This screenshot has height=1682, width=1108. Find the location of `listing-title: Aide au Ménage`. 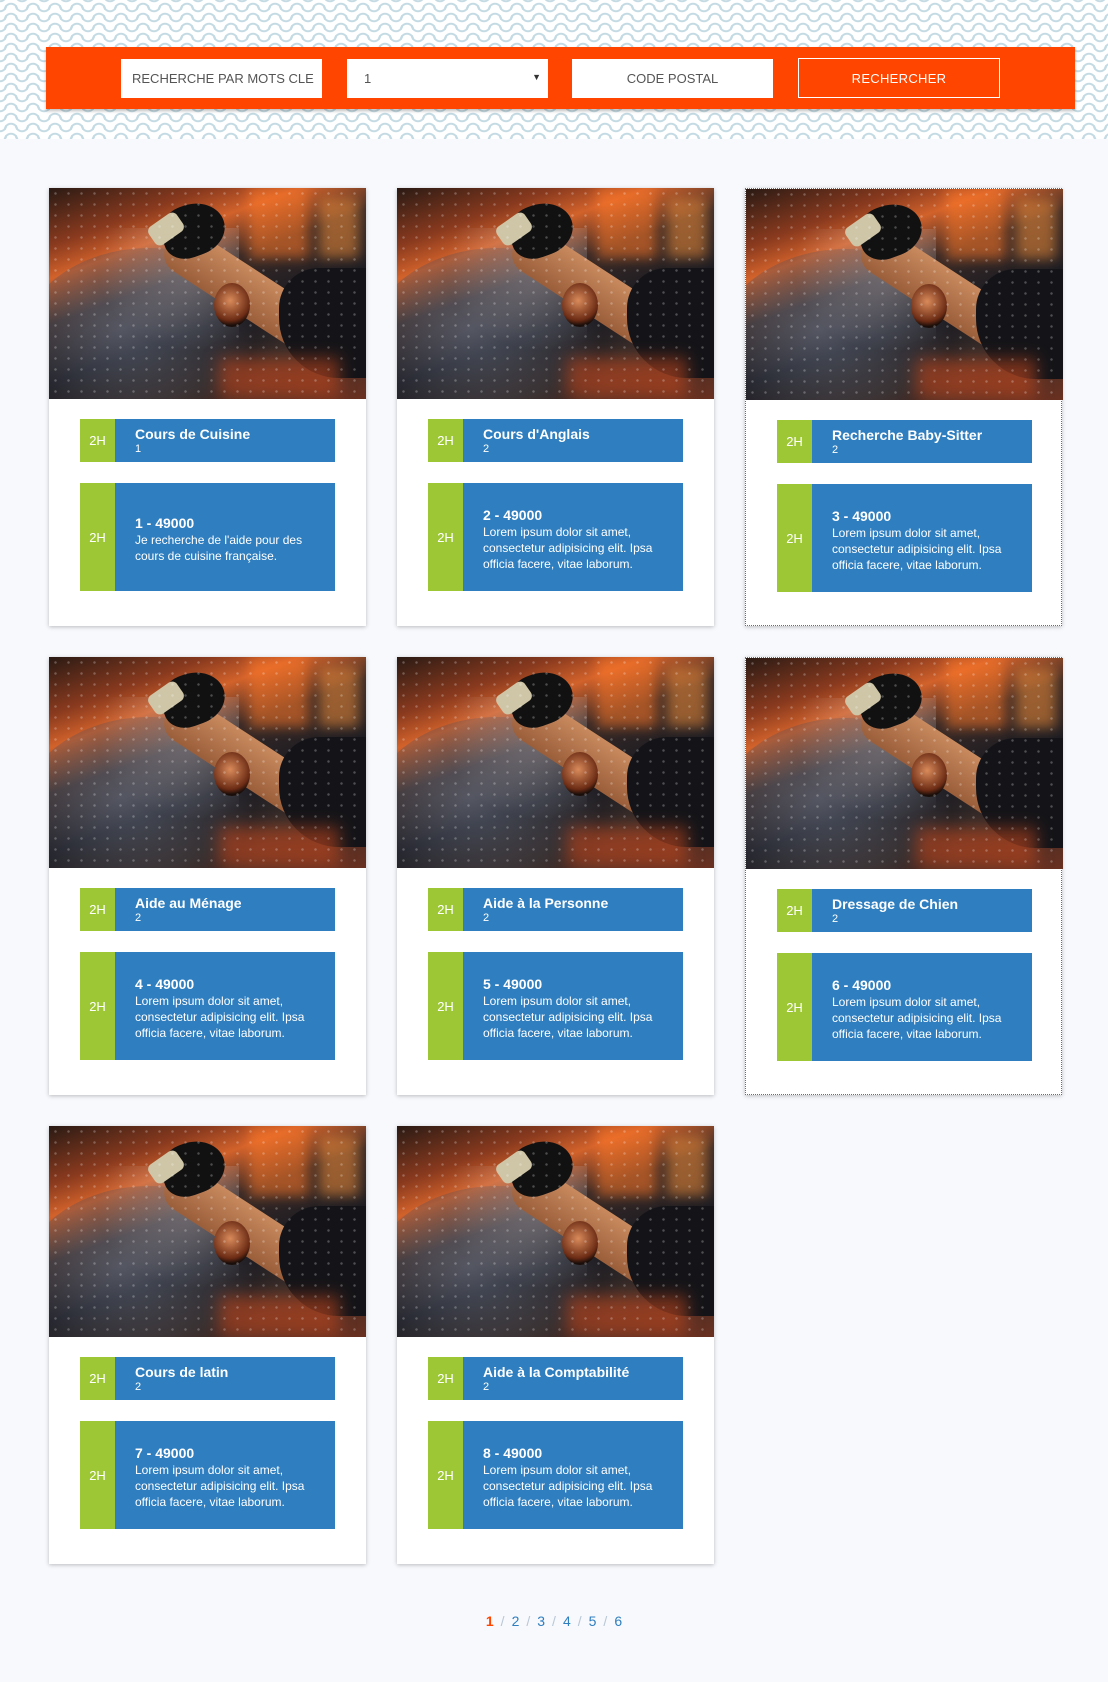

listing-title: Aide au Ménage is located at coordinates (188, 903).